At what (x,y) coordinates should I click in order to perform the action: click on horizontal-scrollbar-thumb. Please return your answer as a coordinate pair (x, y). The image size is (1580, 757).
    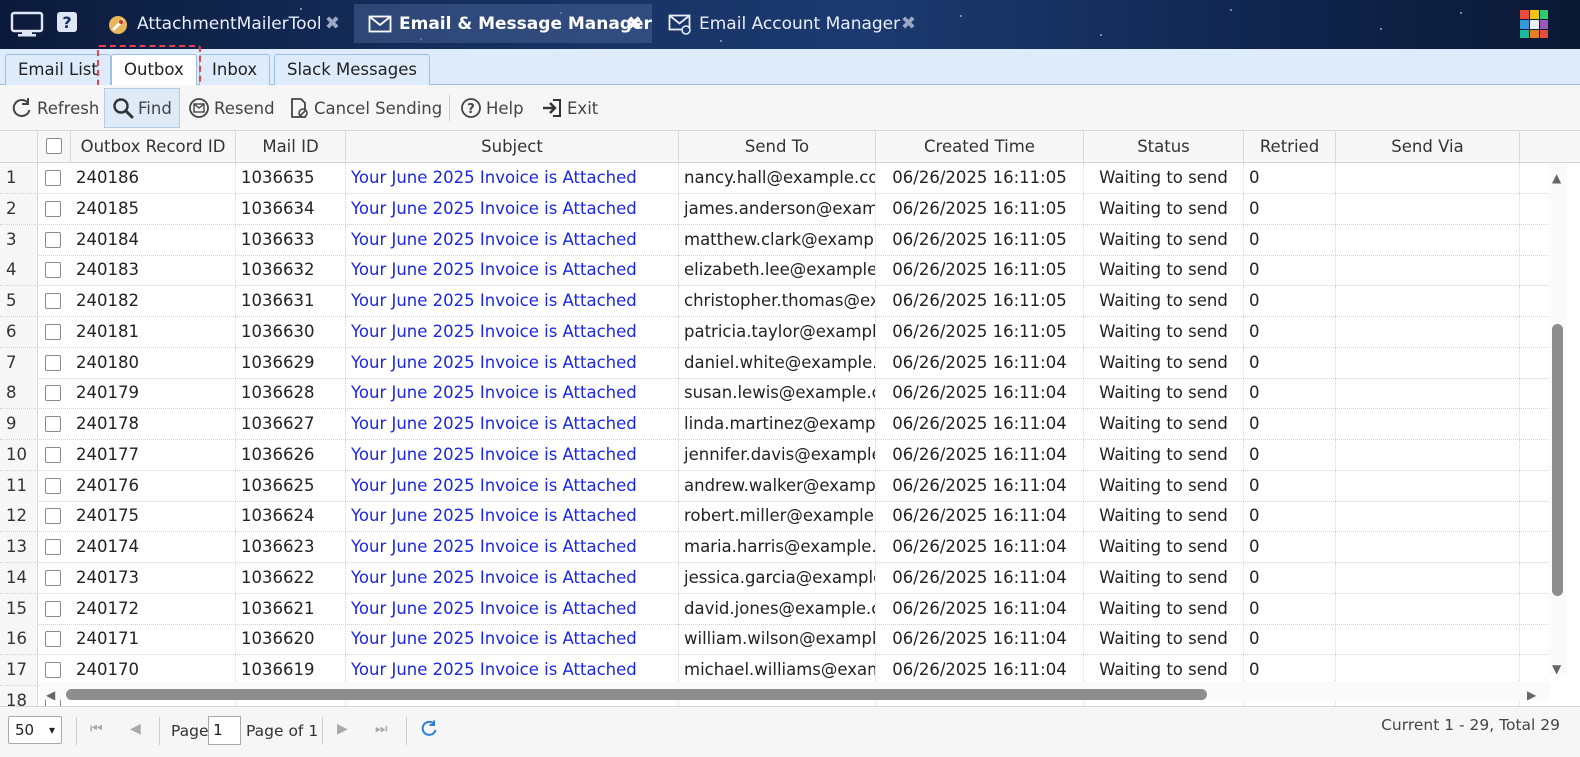
    Looking at the image, I should click on (636, 694).